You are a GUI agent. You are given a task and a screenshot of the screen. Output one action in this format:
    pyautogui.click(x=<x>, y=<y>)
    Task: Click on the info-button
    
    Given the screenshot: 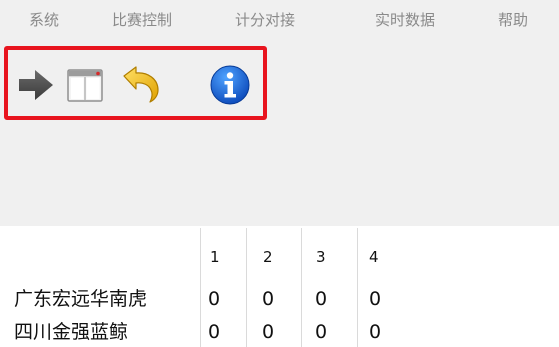 What is the action you would take?
    pyautogui.click(x=230, y=85)
    